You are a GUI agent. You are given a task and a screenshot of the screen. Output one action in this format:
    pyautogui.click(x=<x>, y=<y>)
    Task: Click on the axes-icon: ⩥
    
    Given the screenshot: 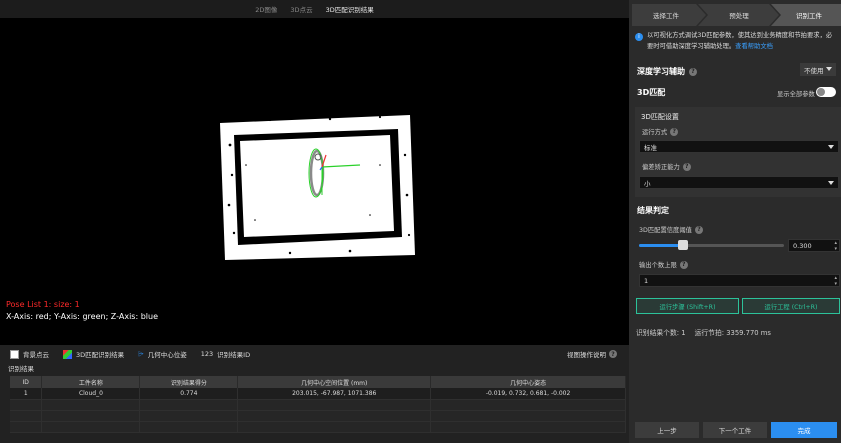 What is the action you would take?
    pyautogui.click(x=141, y=353)
    